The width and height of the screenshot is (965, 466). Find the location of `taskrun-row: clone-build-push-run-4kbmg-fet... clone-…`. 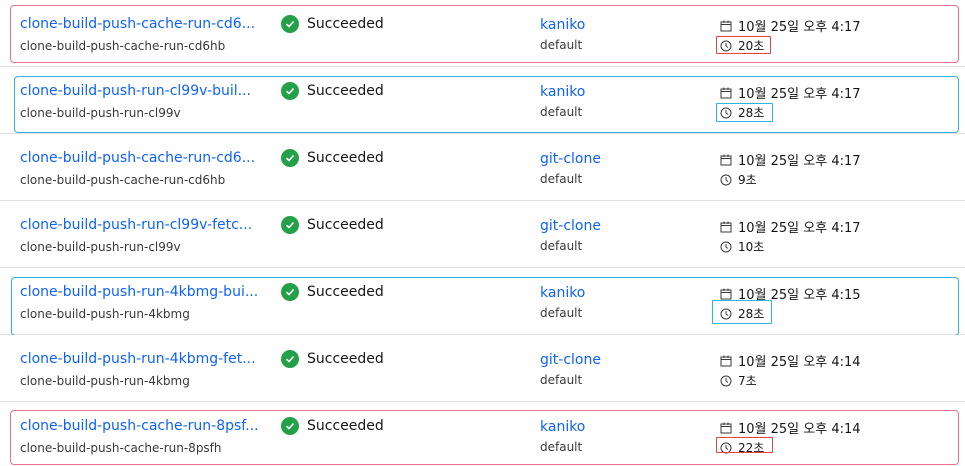

taskrun-row: clone-build-push-run-4kbmg-fet... clone-… is located at coordinates (482, 368).